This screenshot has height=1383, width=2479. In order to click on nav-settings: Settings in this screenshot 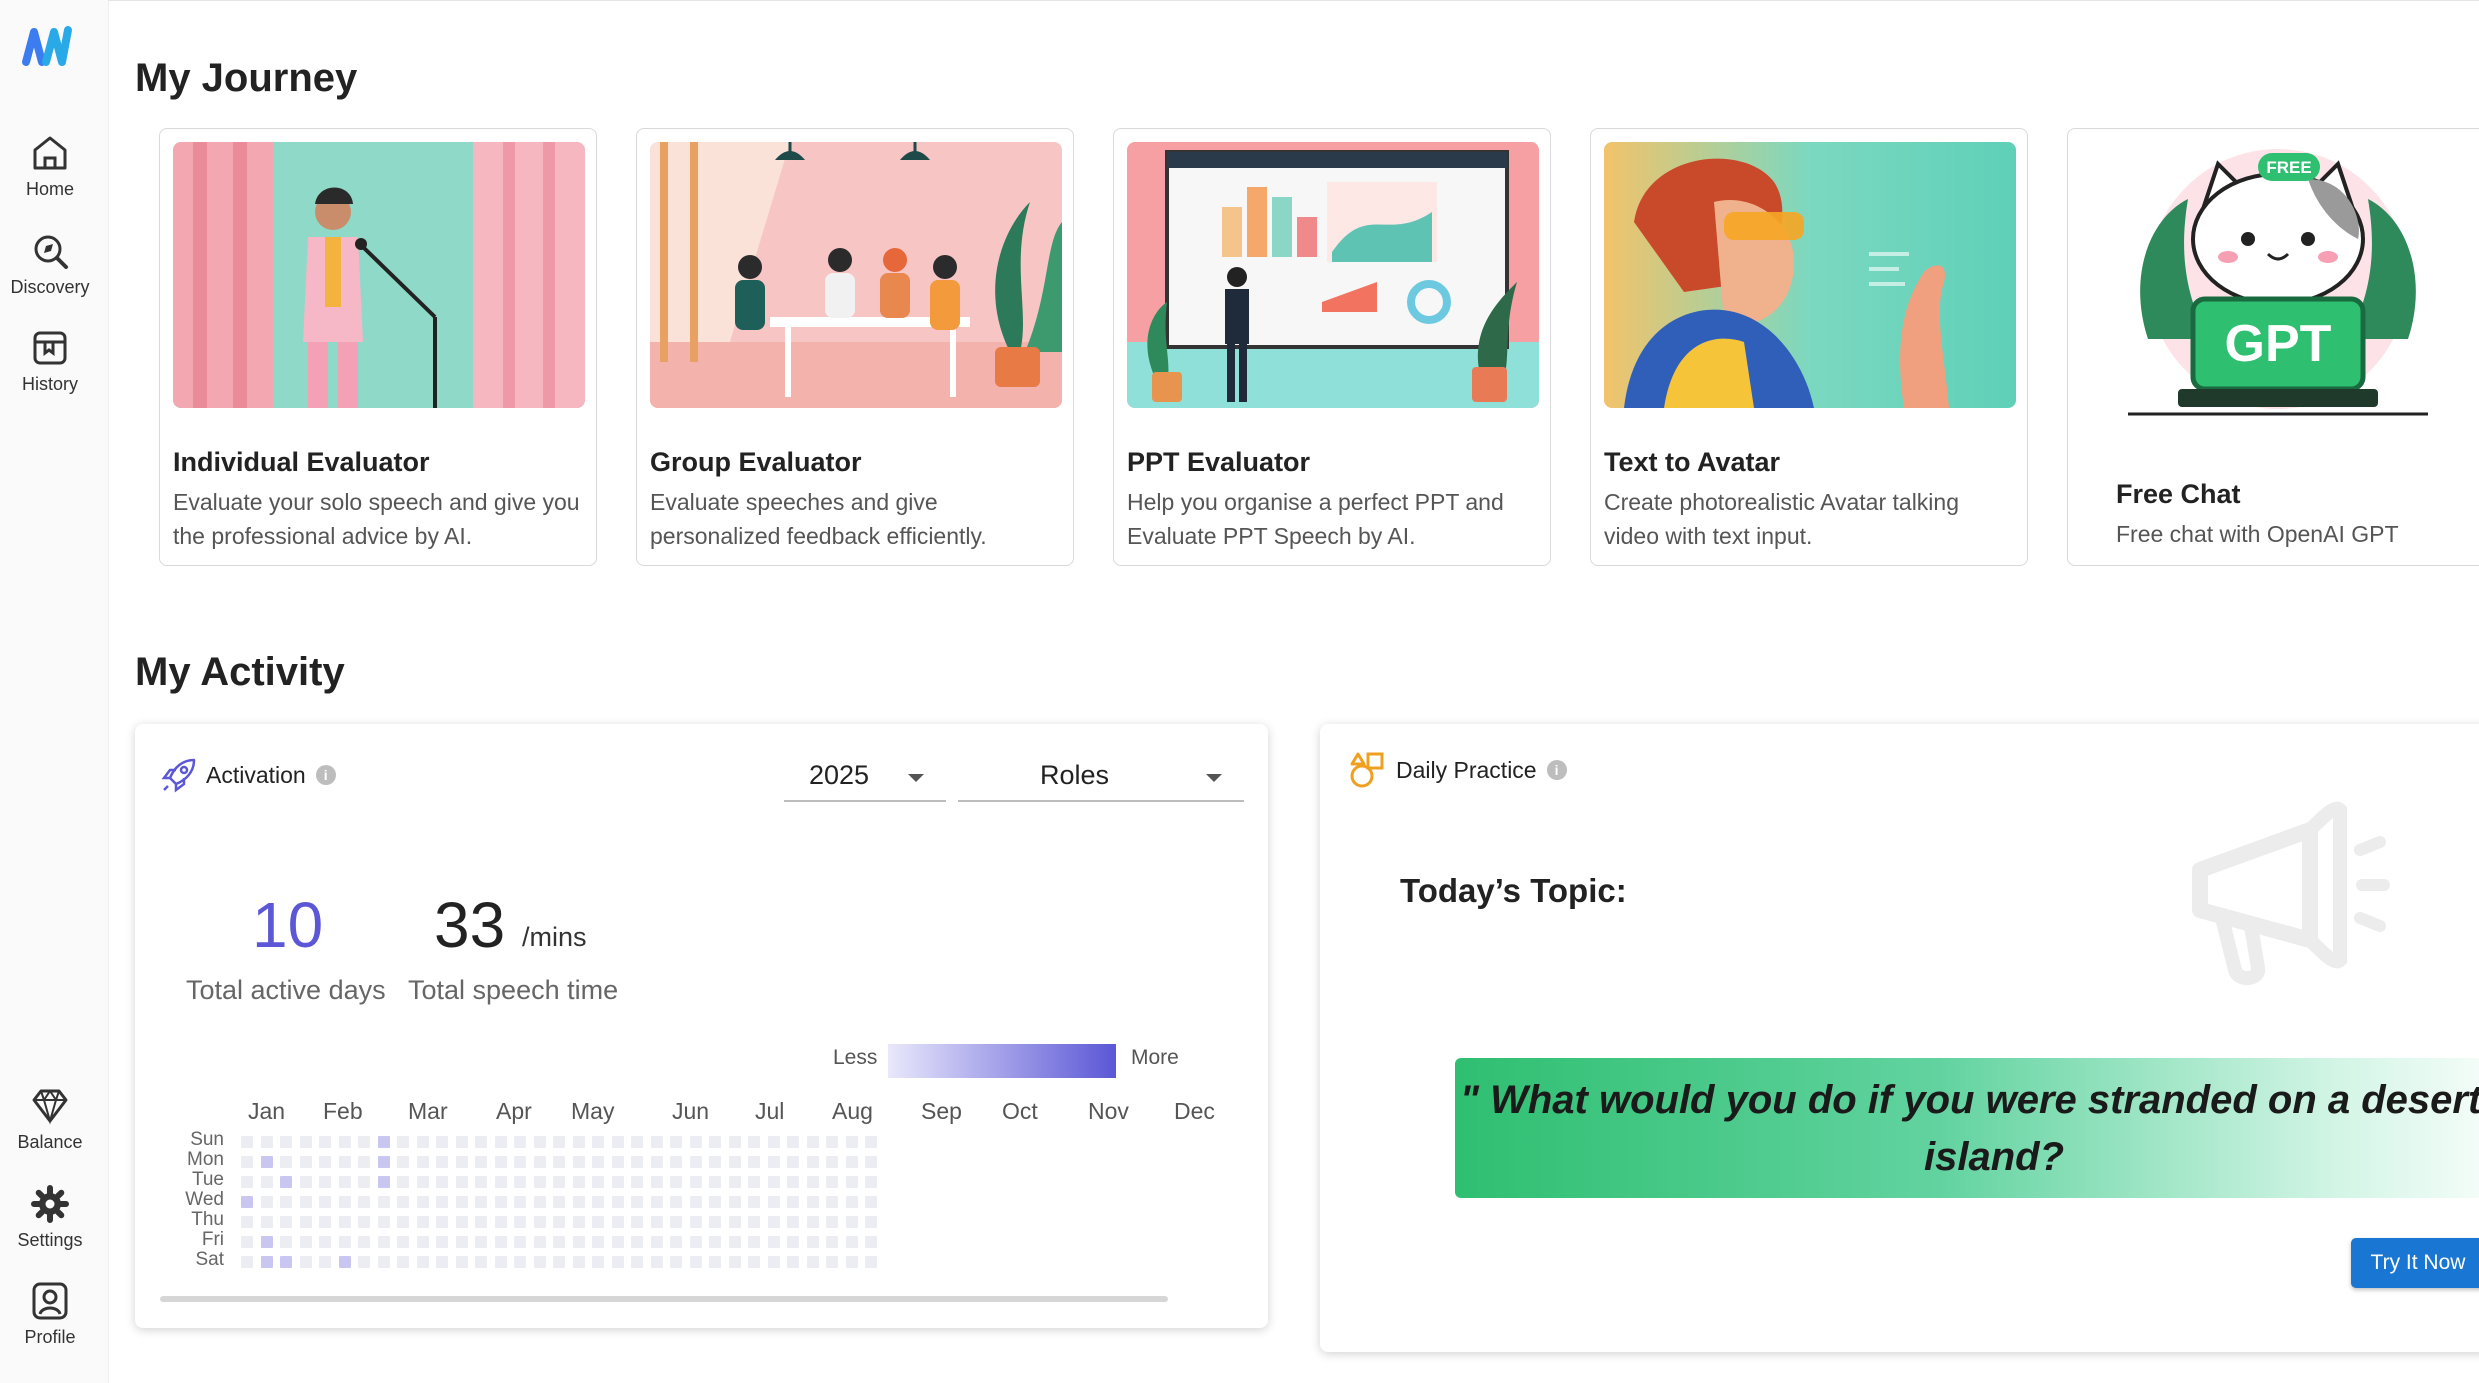, I will do `click(50, 1217)`.